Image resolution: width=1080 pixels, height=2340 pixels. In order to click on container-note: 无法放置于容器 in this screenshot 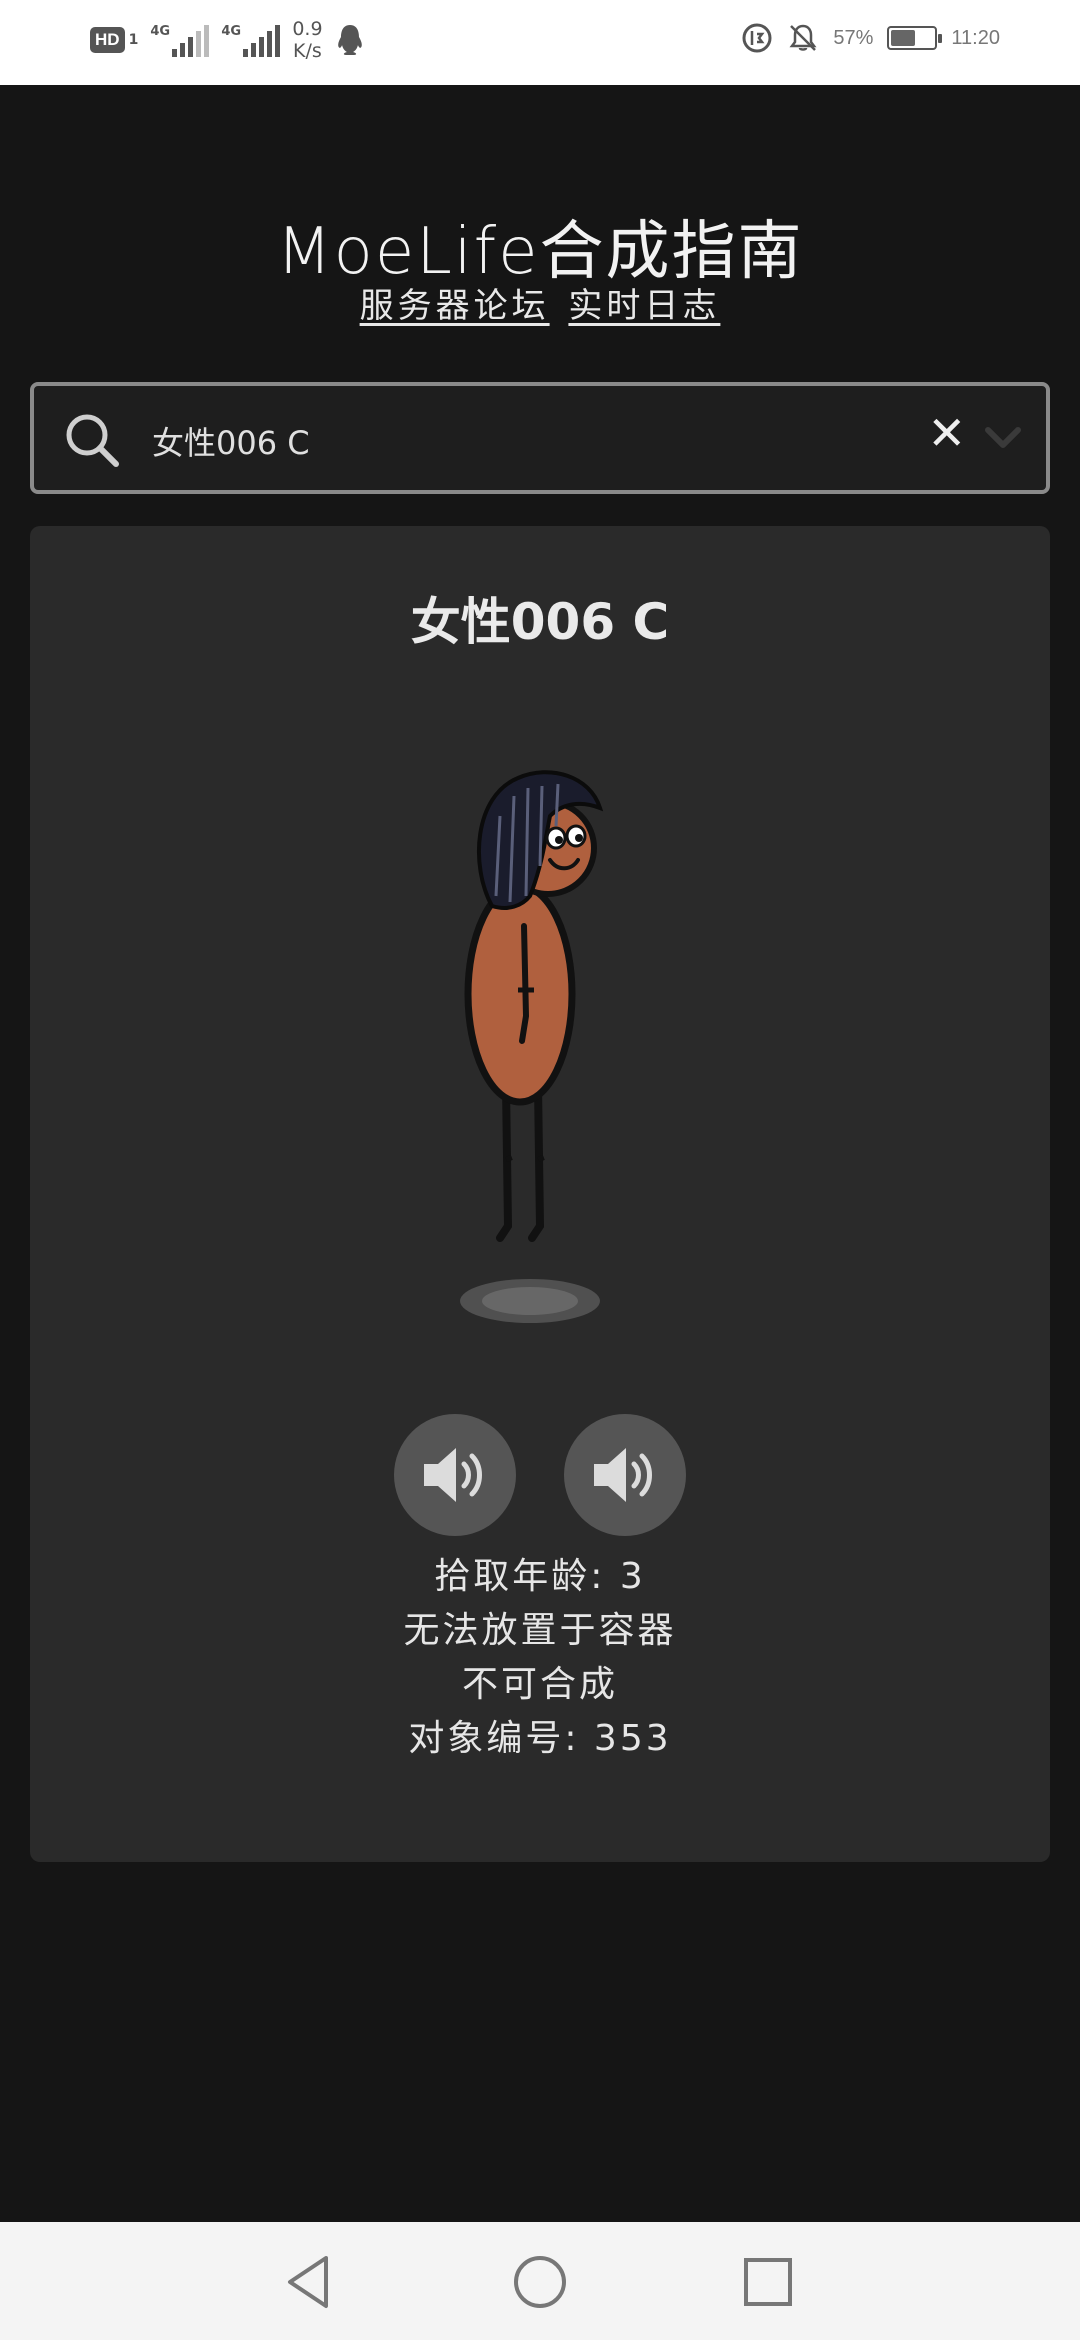, I will do `click(540, 1630)`.